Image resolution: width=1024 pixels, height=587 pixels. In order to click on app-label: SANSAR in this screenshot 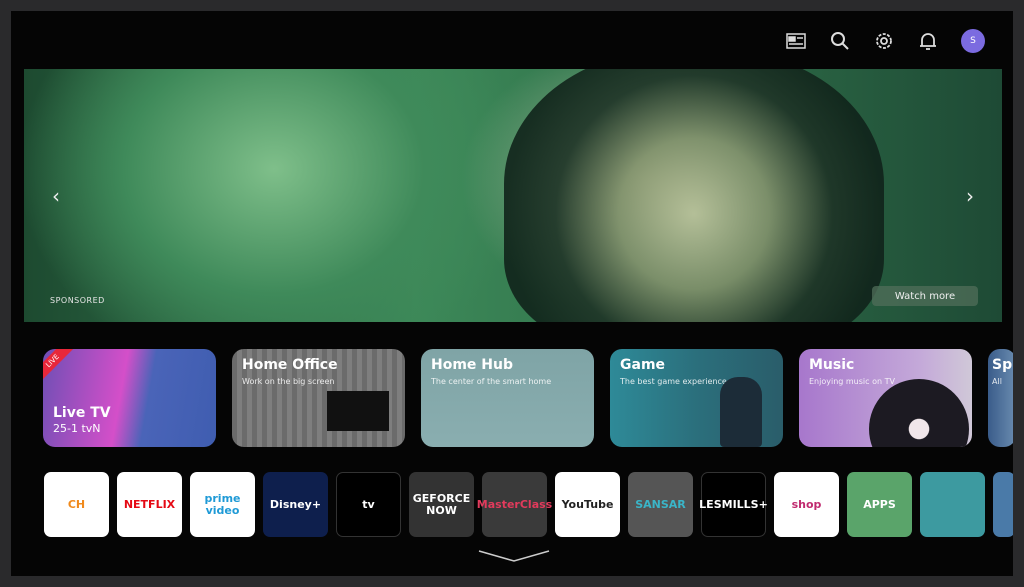, I will do `click(660, 504)`.